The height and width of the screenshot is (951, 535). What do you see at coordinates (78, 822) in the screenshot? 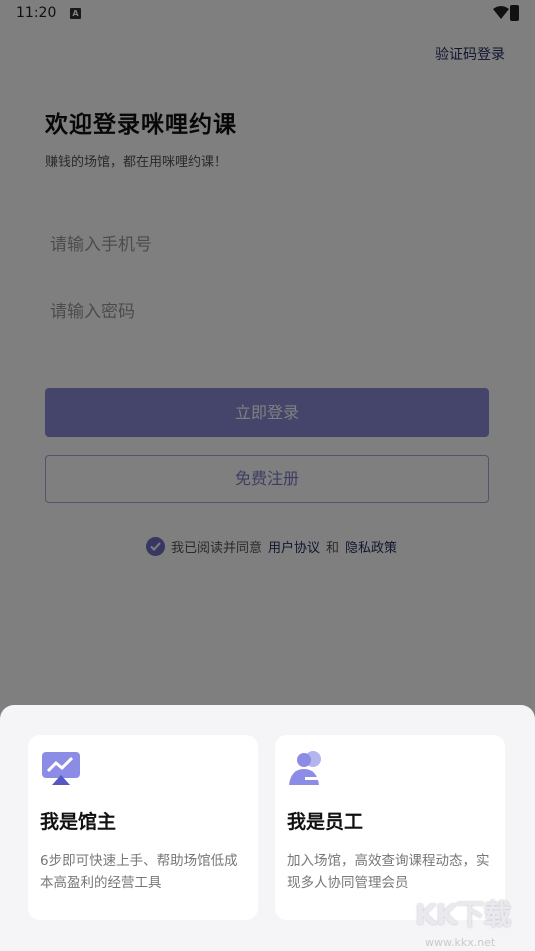
I see `owner-title: 我是馆主` at bounding box center [78, 822].